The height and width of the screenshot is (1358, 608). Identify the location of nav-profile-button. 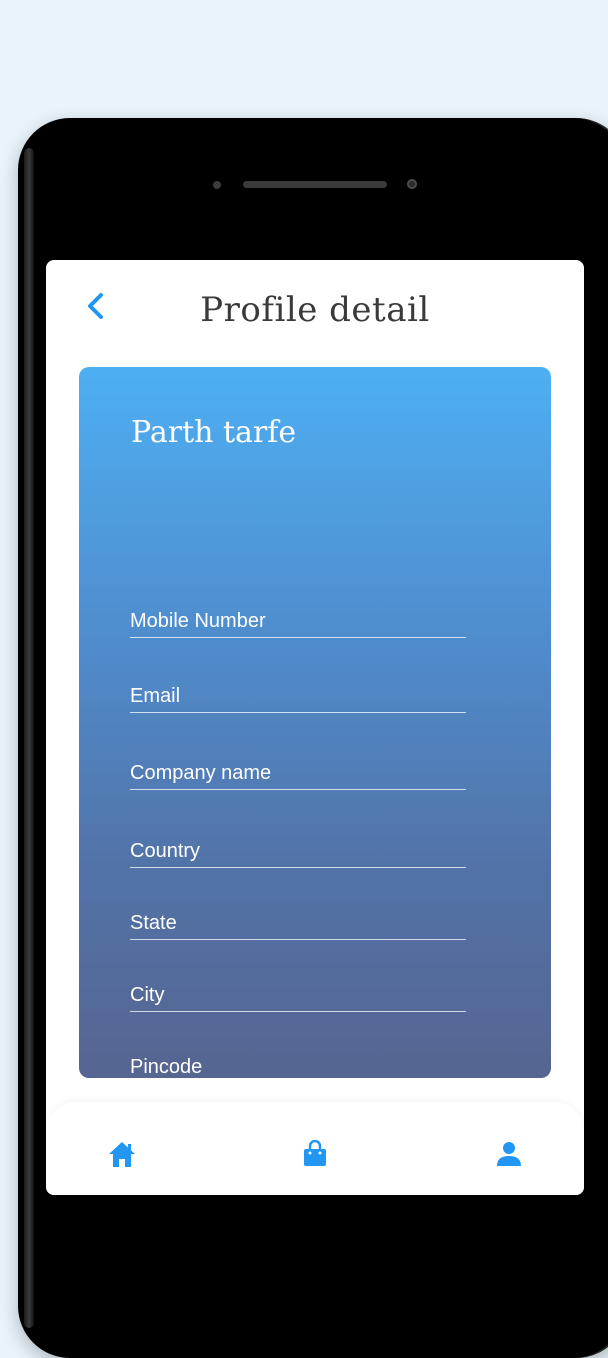
(509, 1156).